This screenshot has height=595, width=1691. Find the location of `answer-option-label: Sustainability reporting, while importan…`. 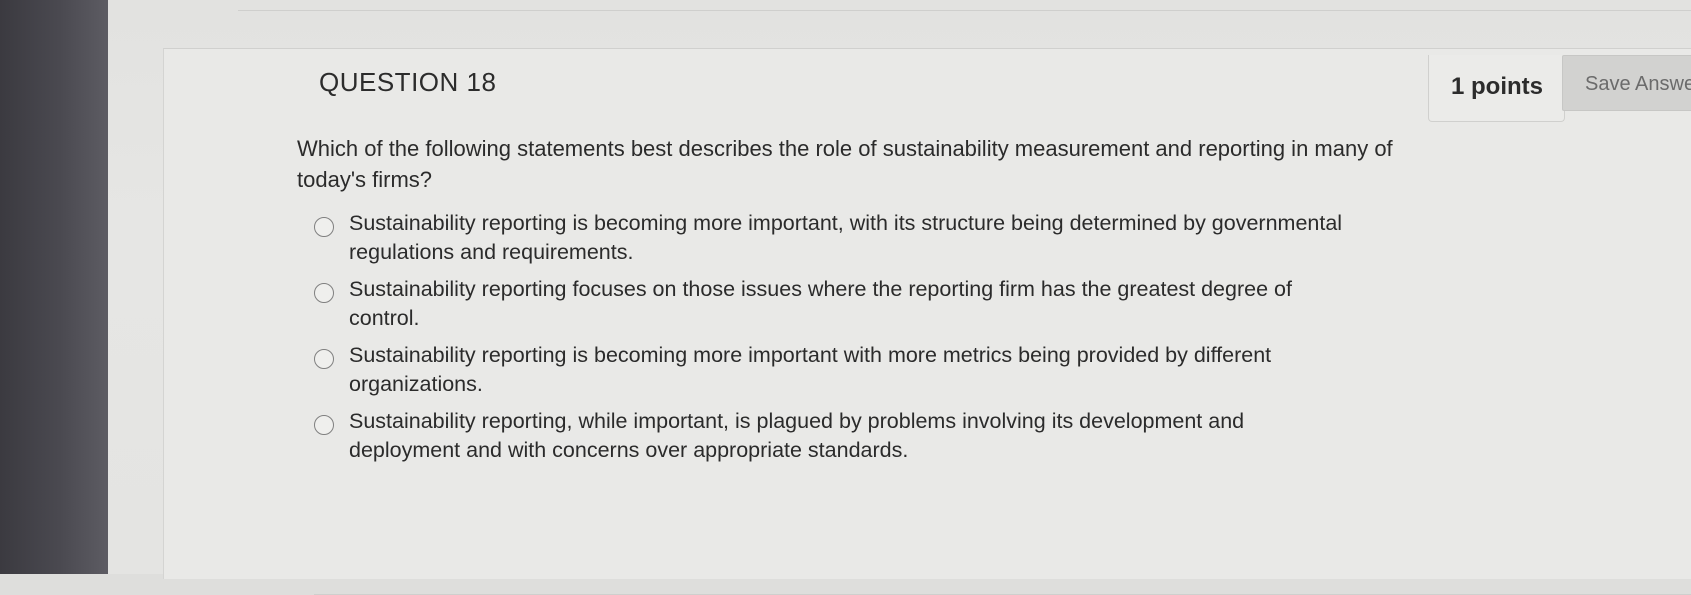

answer-option-label: Sustainability reporting, while importan… is located at coordinates (797, 435).